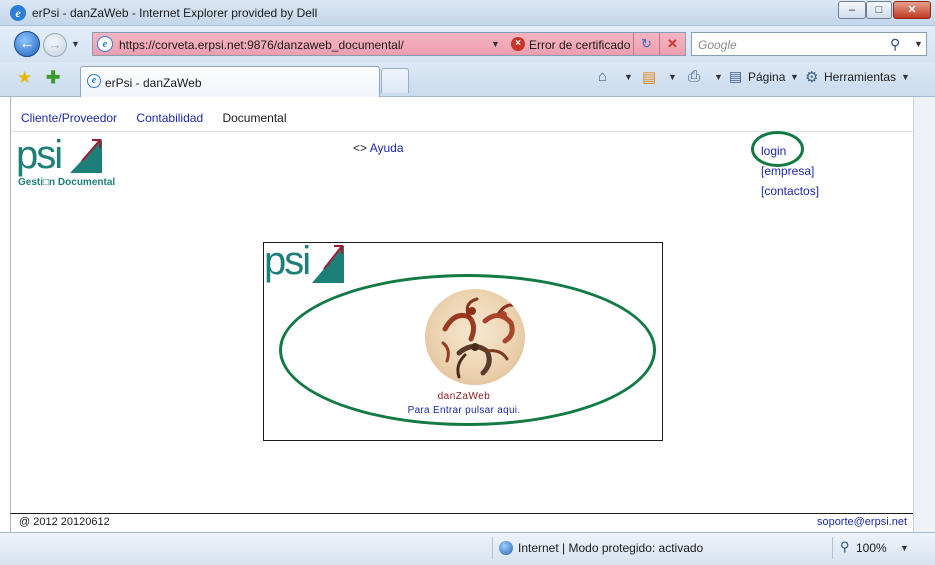 This screenshot has width=935, height=565. What do you see at coordinates (24, 78) in the screenshot?
I see `favorites-star-icon: ★` at bounding box center [24, 78].